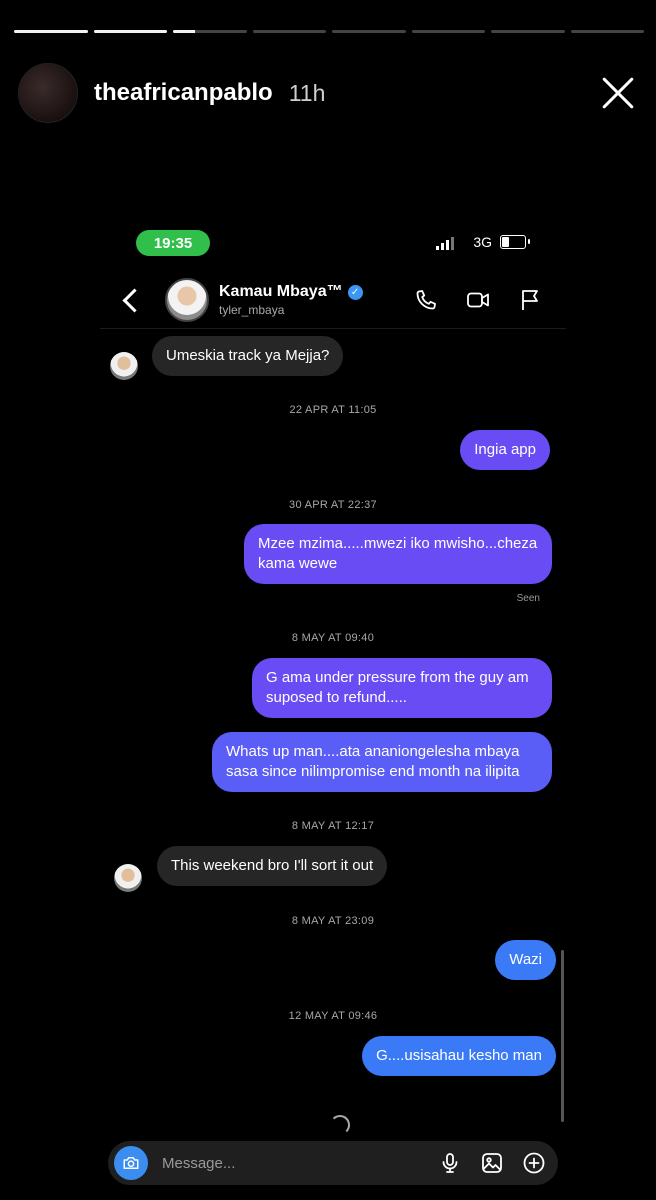 This screenshot has width=656, height=1200. Describe the element at coordinates (281, 291) in the screenshot. I see `contact-name: Kamau Mbaya™` at that location.